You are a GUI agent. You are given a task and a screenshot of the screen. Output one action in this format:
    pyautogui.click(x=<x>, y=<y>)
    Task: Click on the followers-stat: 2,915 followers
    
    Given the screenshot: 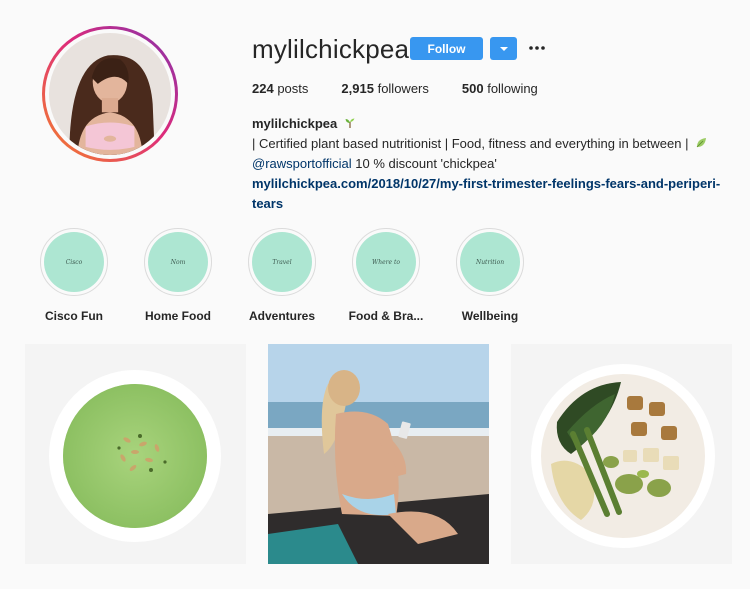 What is the action you would take?
    pyautogui.click(x=384, y=88)
    